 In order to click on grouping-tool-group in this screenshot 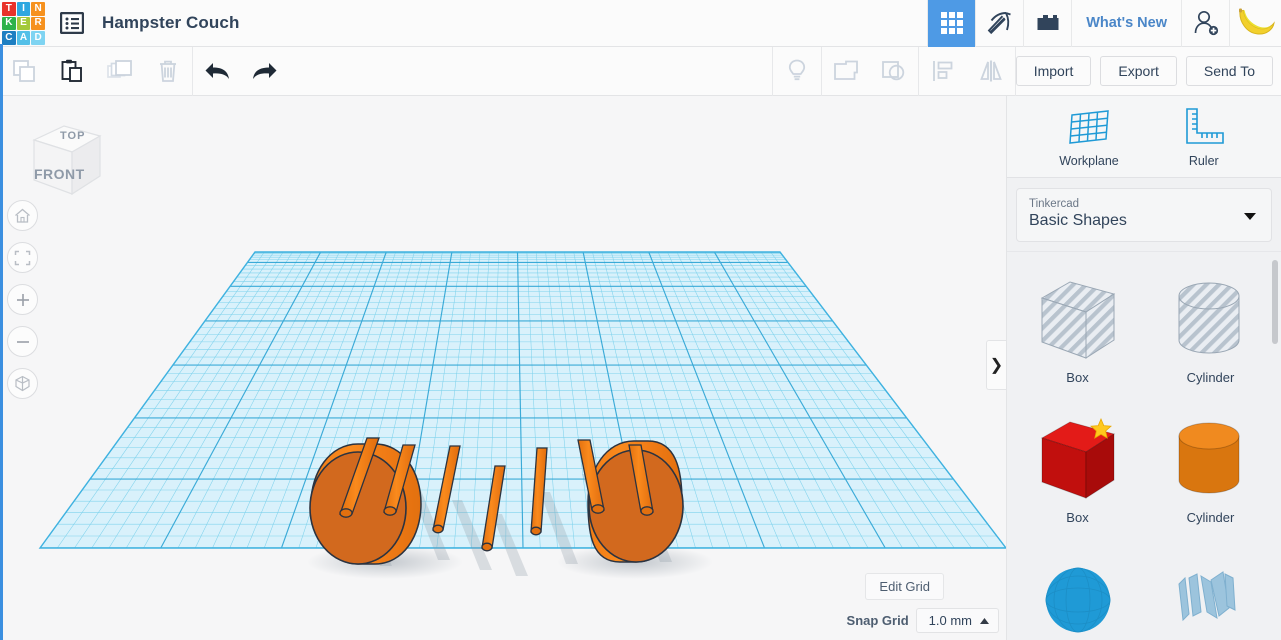, I will do `click(870, 71)`.